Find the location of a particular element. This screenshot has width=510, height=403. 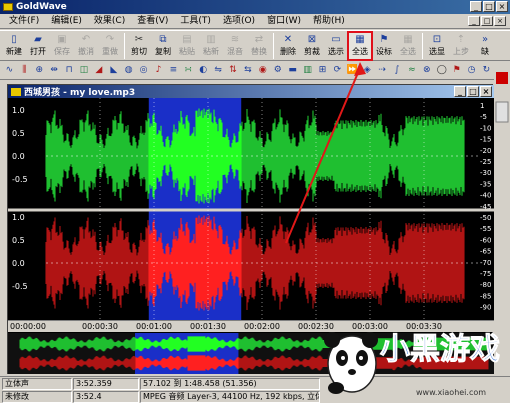

toolbar-button-replace: ⇄ 替换 is located at coordinates (259, 46).